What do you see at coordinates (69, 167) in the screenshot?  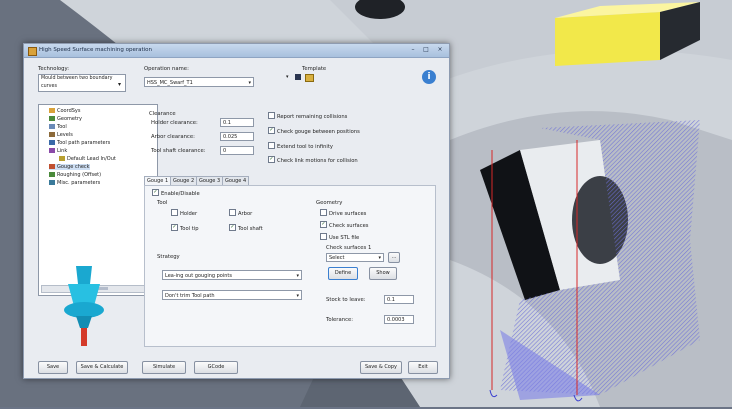 I see `tree-item-gouge-check: Gouge check` at bounding box center [69, 167].